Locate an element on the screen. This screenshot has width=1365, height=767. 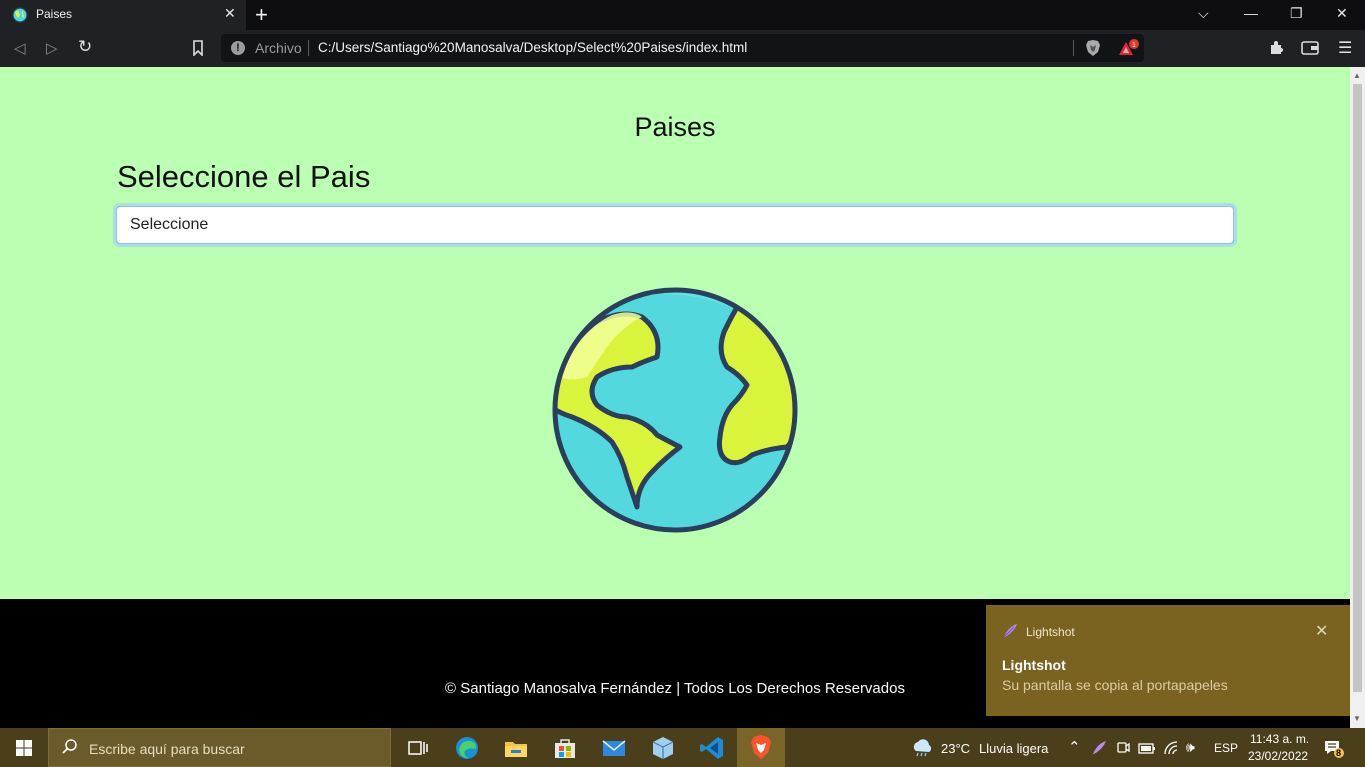
taskbar-search-box: Escribe aquí para buscar is located at coordinates (219, 747).